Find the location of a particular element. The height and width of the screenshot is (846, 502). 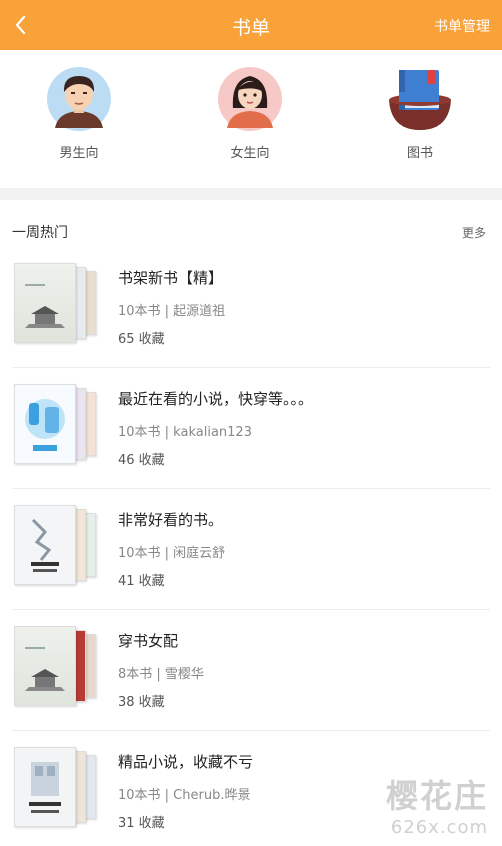

booklist-item: 最近在看的小说，快穿等。。。 10本书 | kakalian123 46 收藏 is located at coordinates (251, 428).